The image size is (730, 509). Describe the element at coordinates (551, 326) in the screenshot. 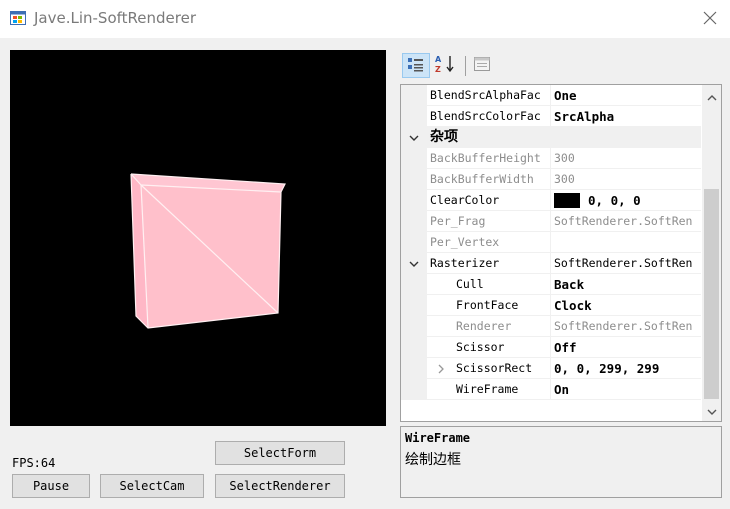

I see `property-row-renderer: Renderer SoftRenderer.SoftRen` at that location.